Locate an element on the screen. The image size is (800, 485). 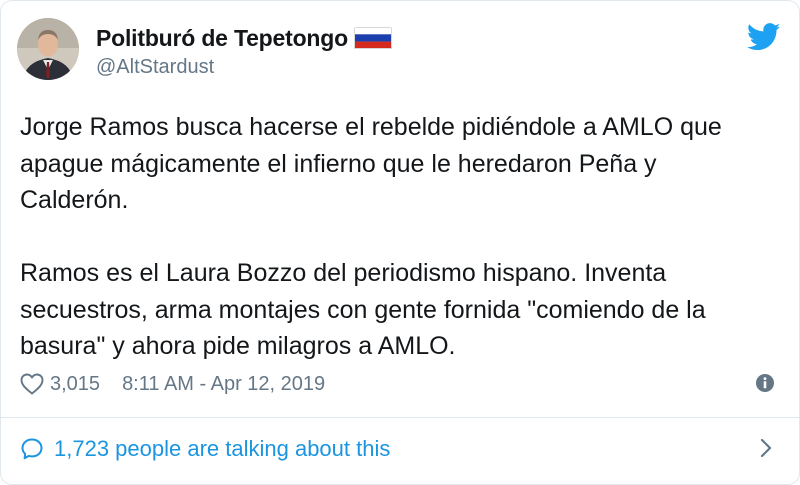
avatar is located at coordinates (48, 49).